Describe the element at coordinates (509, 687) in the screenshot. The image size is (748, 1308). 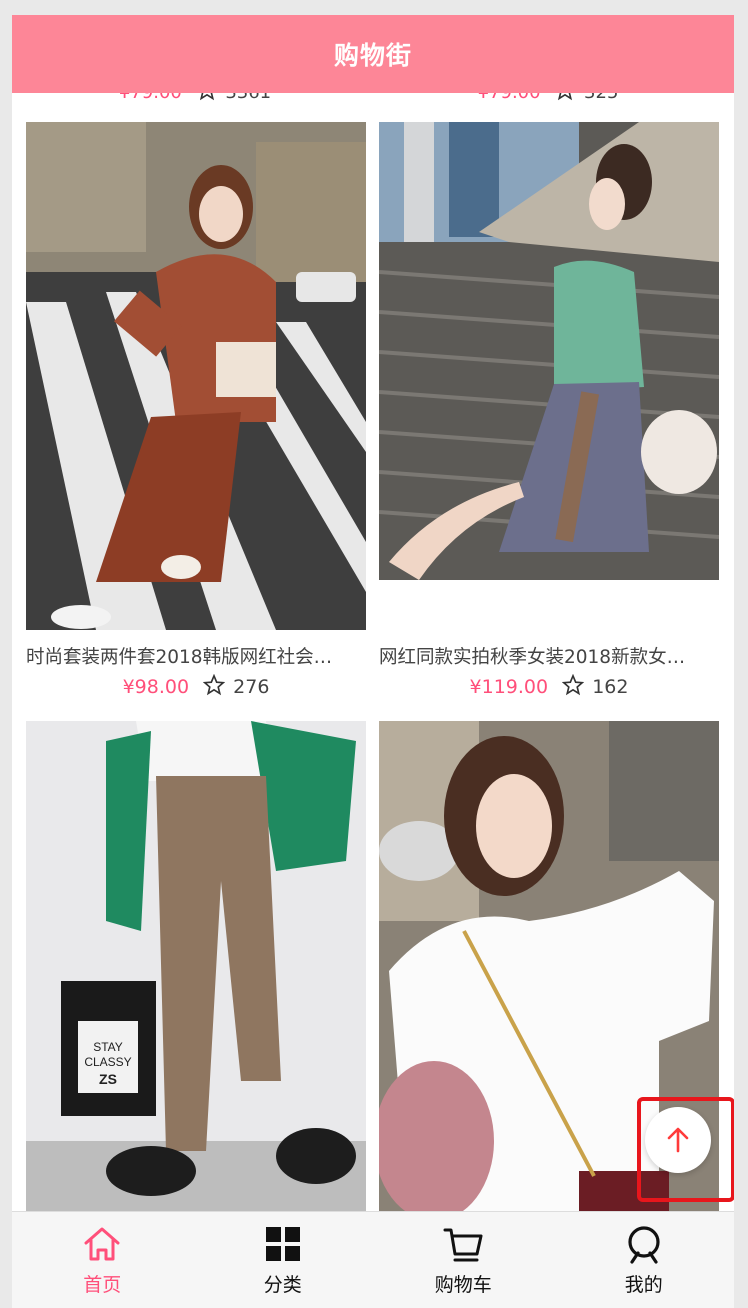
I see `goods-price: ¥119.00` at that location.